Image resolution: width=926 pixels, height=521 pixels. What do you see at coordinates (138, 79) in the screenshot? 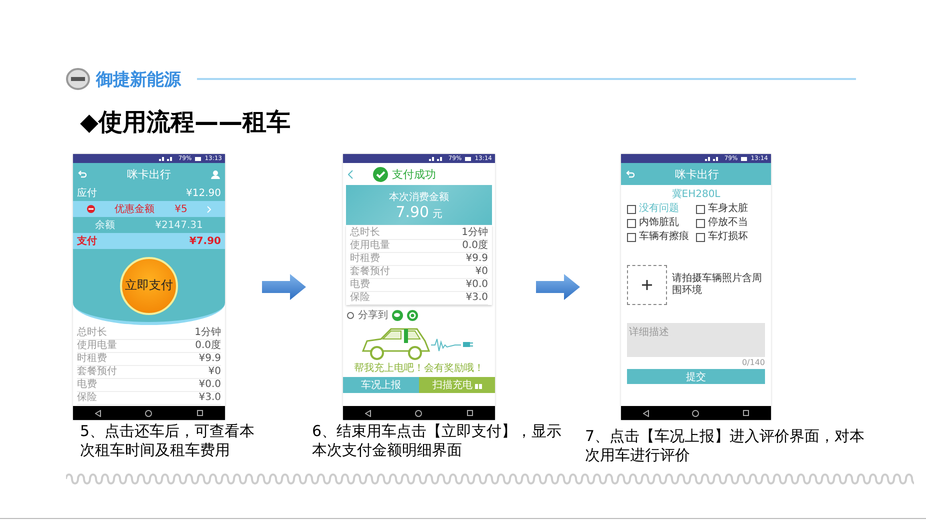
I see `brand-name: 御捷新能源` at bounding box center [138, 79].